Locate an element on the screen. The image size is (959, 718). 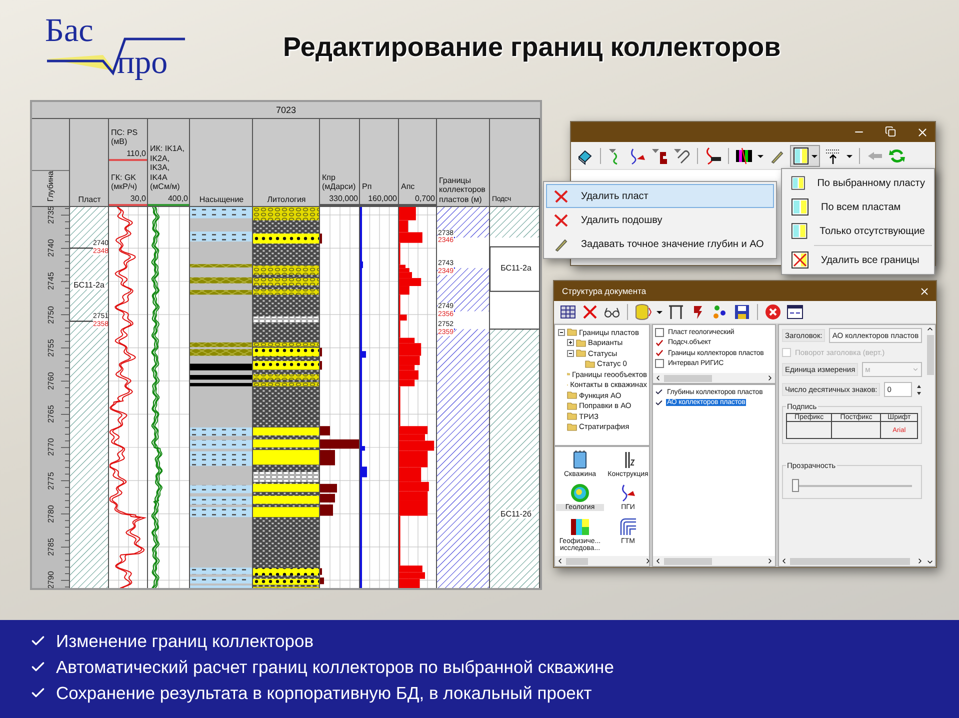
menu-item: Удалить все границы is located at coordinates (858, 260).